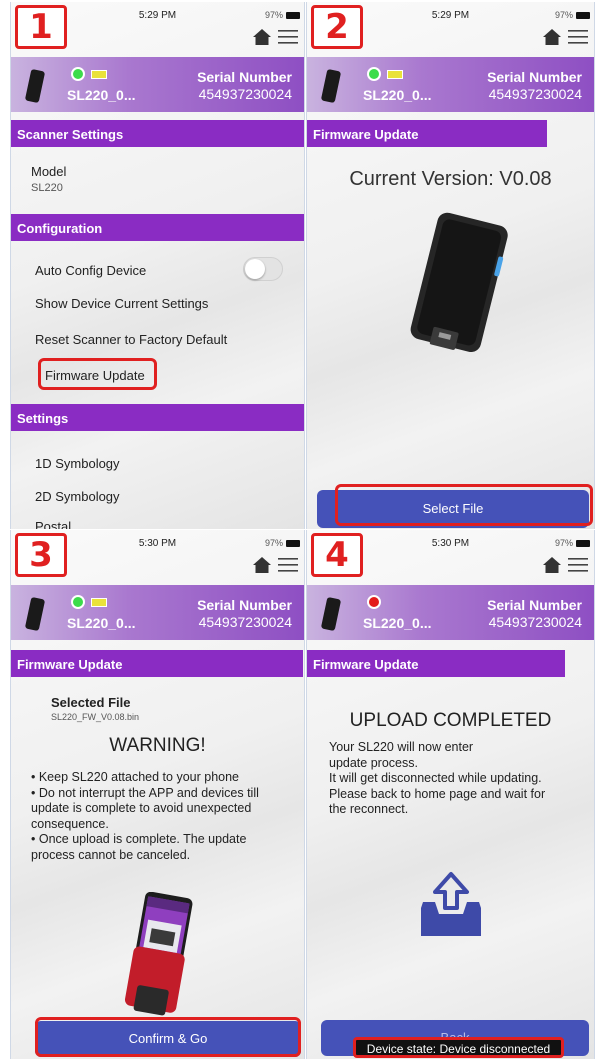 The height and width of the screenshot is (1059, 595). I want to click on selected-file-label: Selected File, so click(91, 702).